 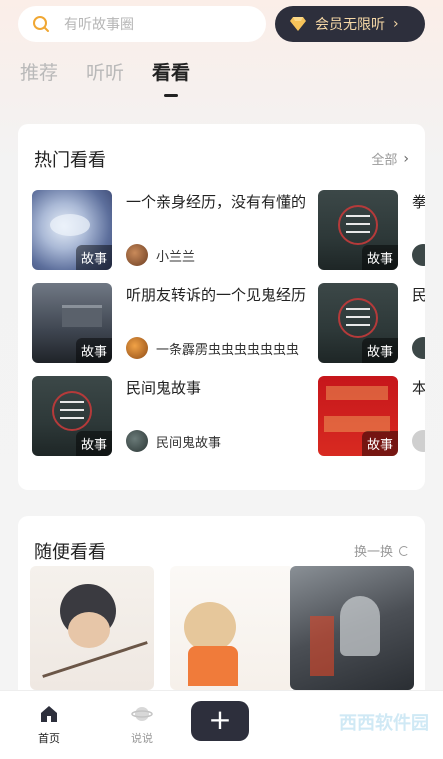 I want to click on story-item: 故事 听朋友转诉的一个见鬼经历 一条霹雳虫虫虫虫虫虫虫, so click(x=172, y=323).